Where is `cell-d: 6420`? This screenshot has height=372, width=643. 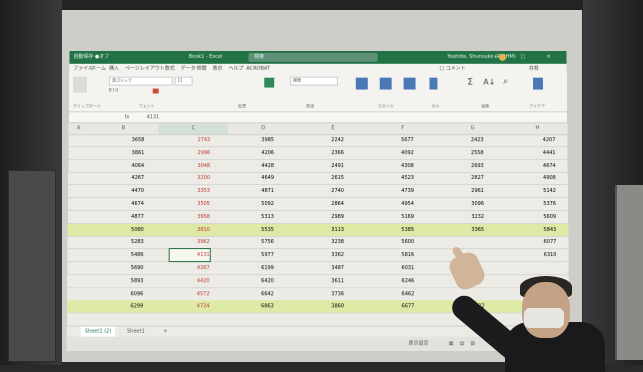 cell-d: 6420 is located at coordinates (254, 281).